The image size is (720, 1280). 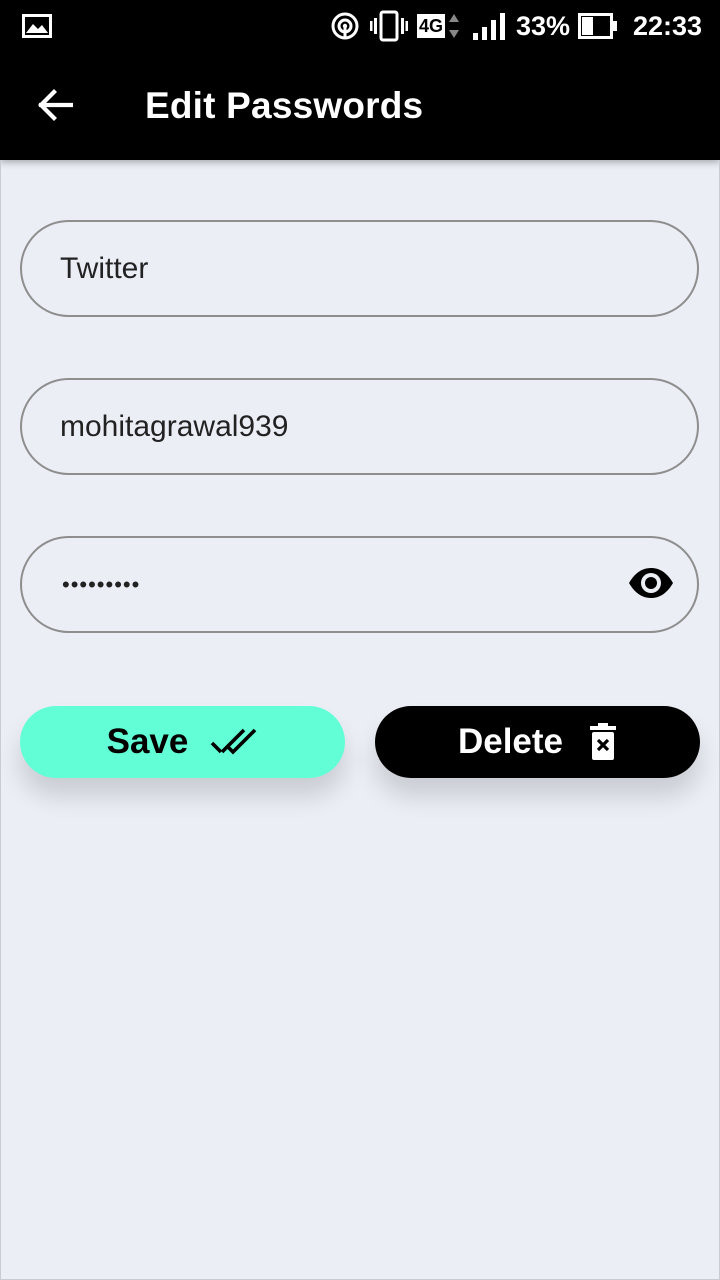 I want to click on delete-forever-icon, so click(x=603, y=742).